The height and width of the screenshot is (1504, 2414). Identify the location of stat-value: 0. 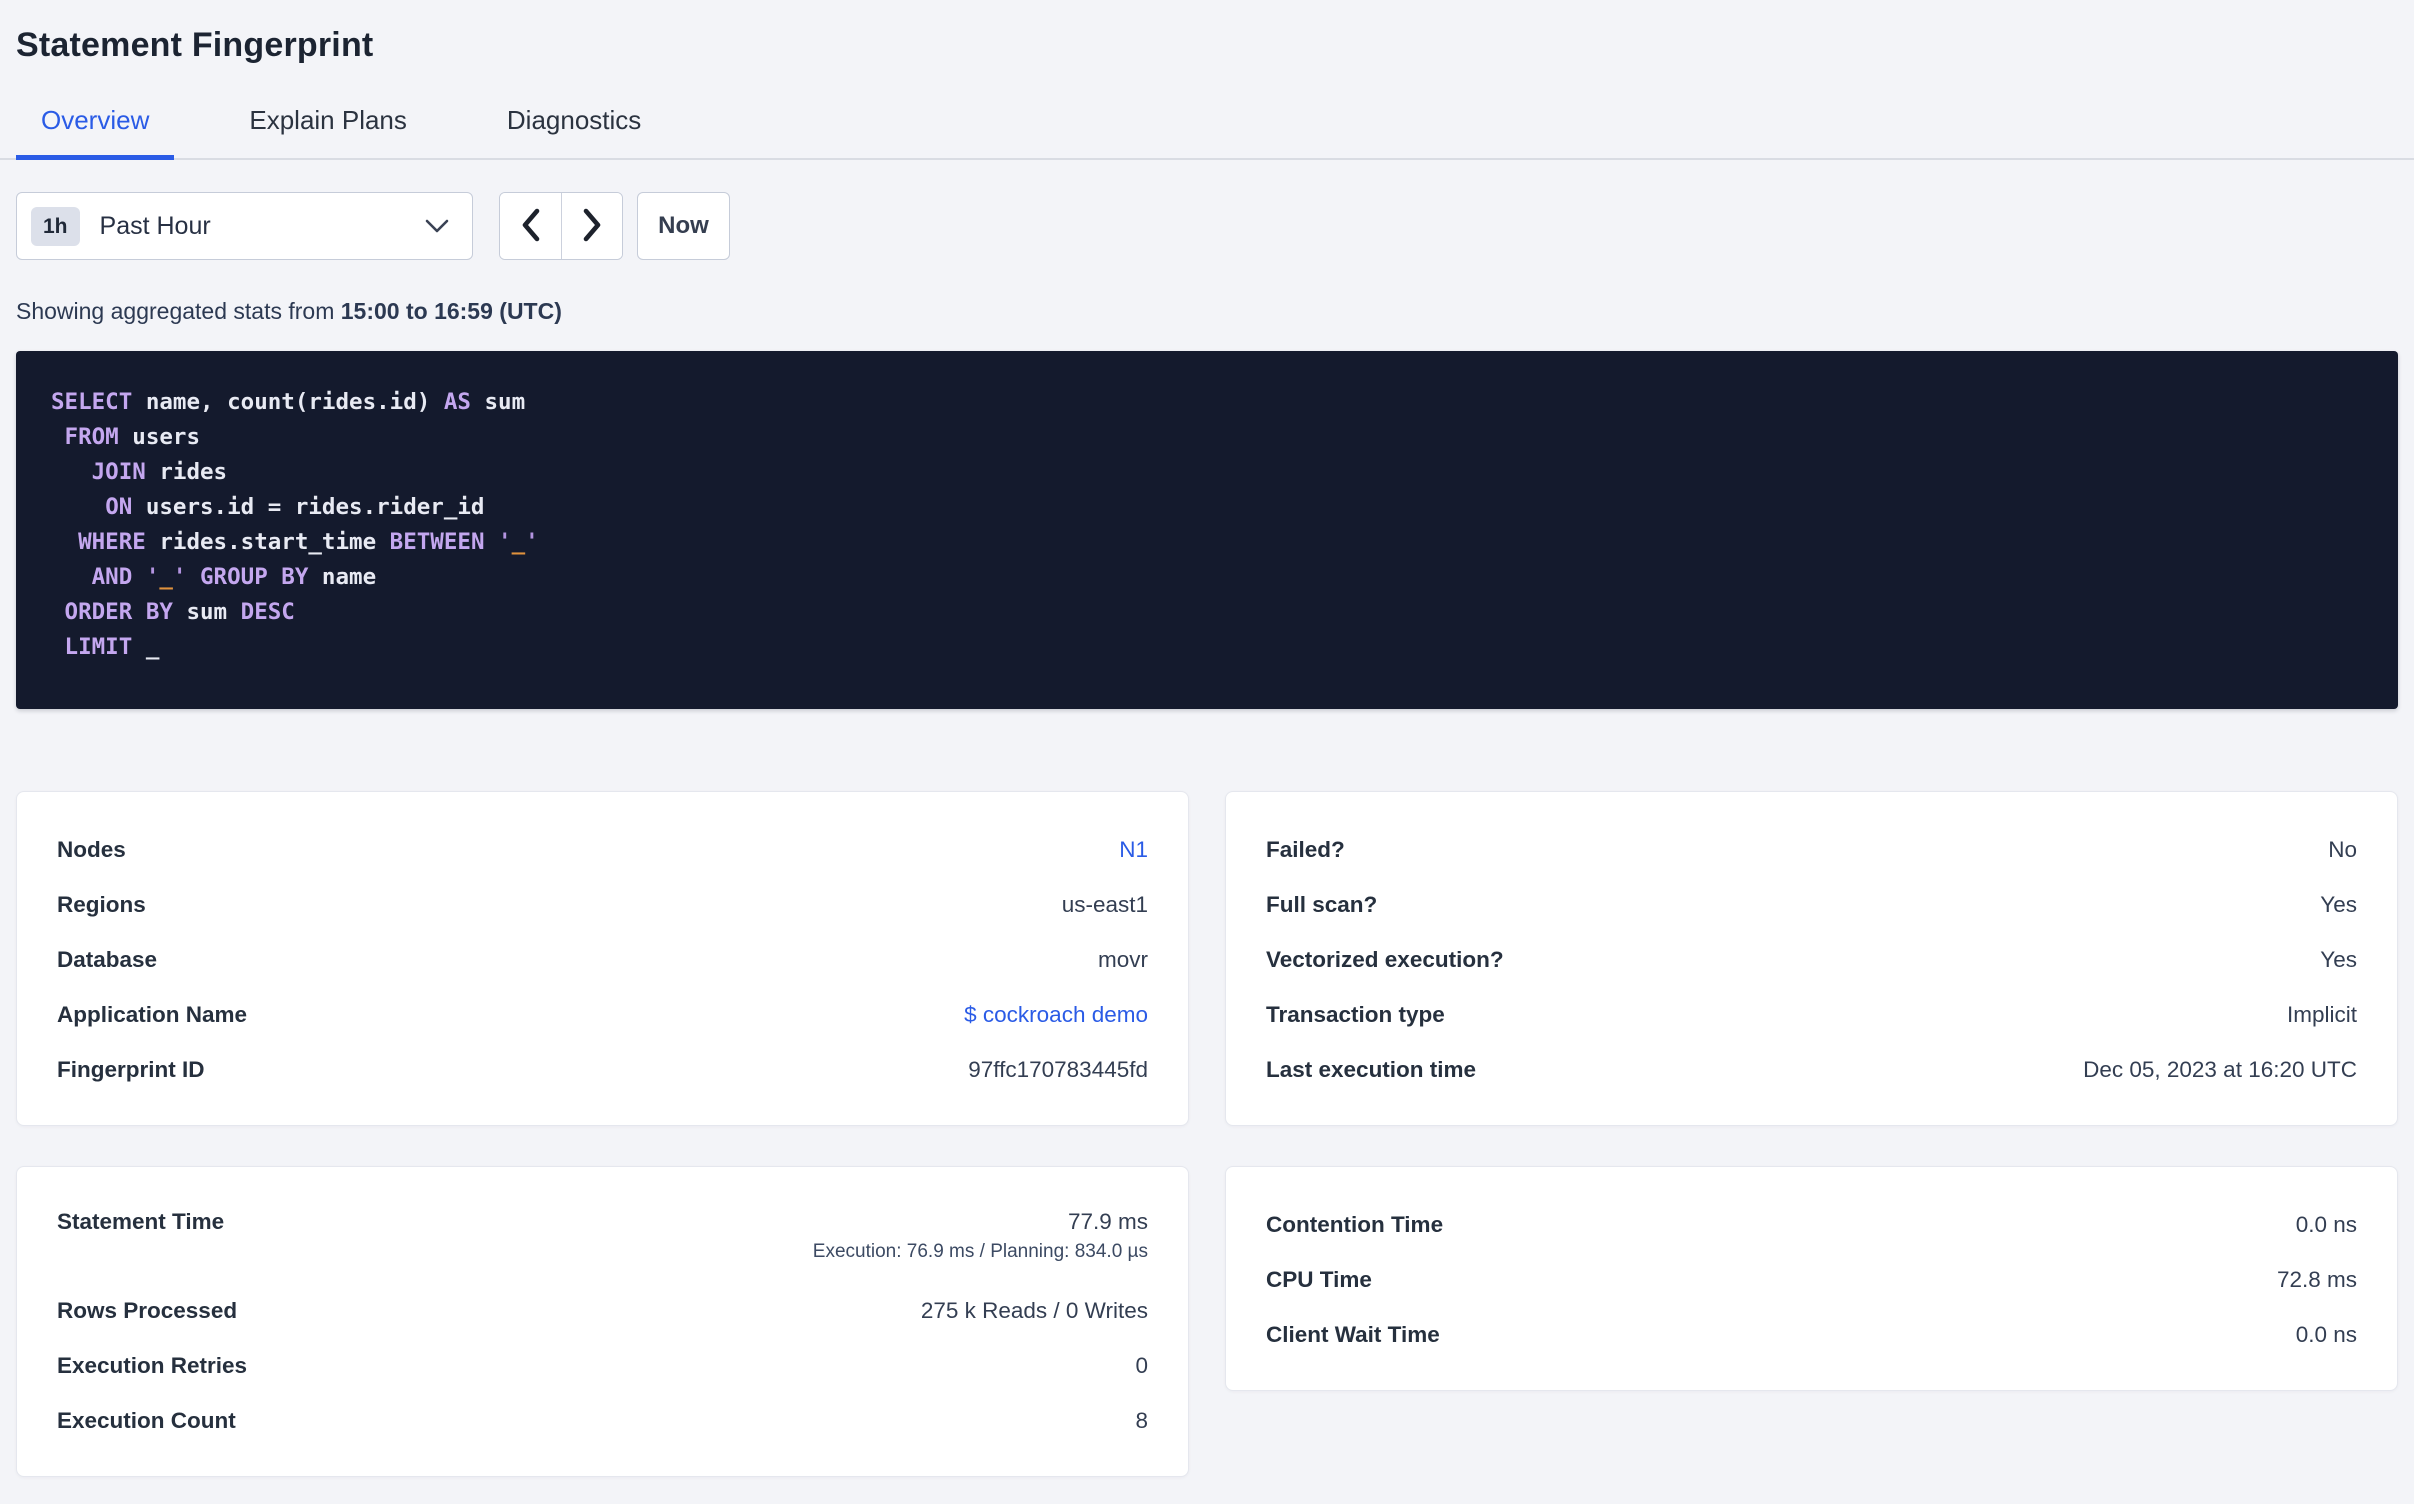
(1141, 1365).